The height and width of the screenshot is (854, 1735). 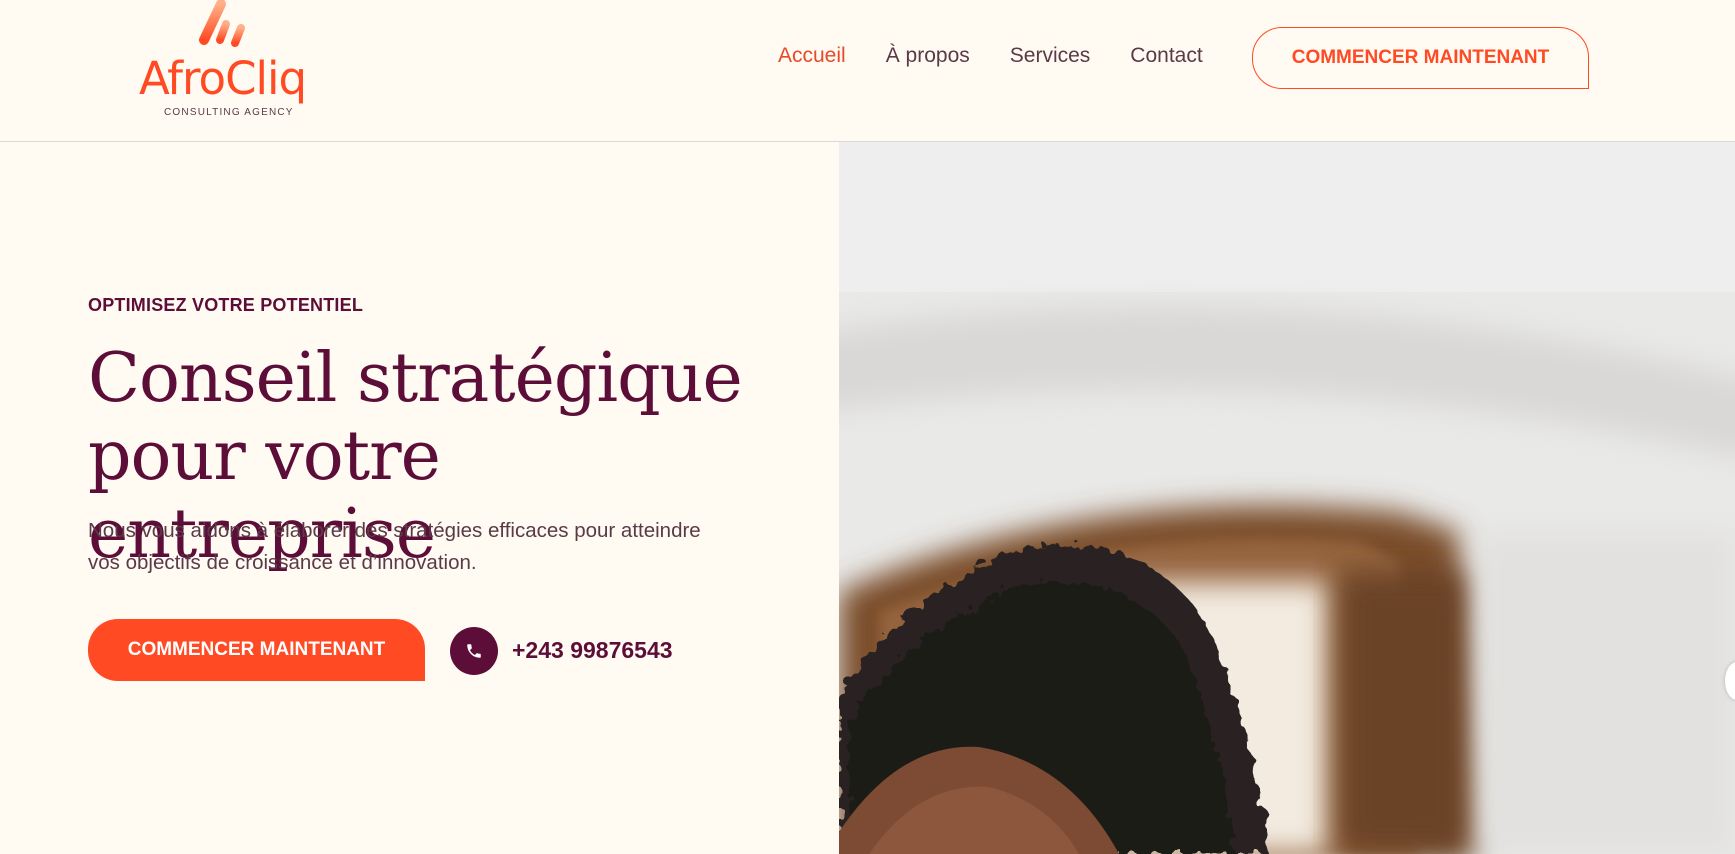 I want to click on phone-number-link: +243 99876543, so click(x=592, y=650).